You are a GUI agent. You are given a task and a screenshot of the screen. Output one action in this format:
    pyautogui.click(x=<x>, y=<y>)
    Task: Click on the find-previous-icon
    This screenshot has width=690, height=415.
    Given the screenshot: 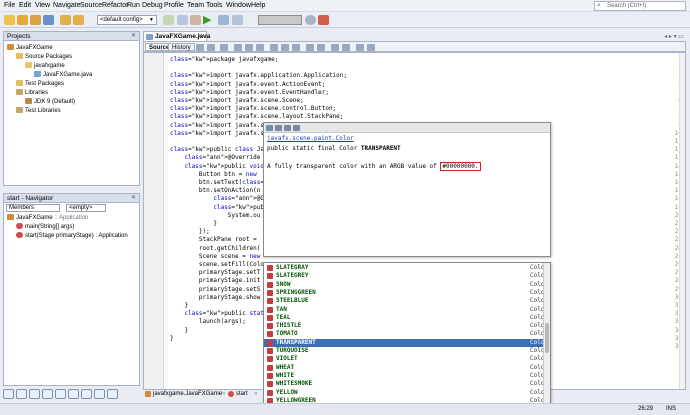 What is the action you would take?
    pyautogui.click(x=238, y=47)
    